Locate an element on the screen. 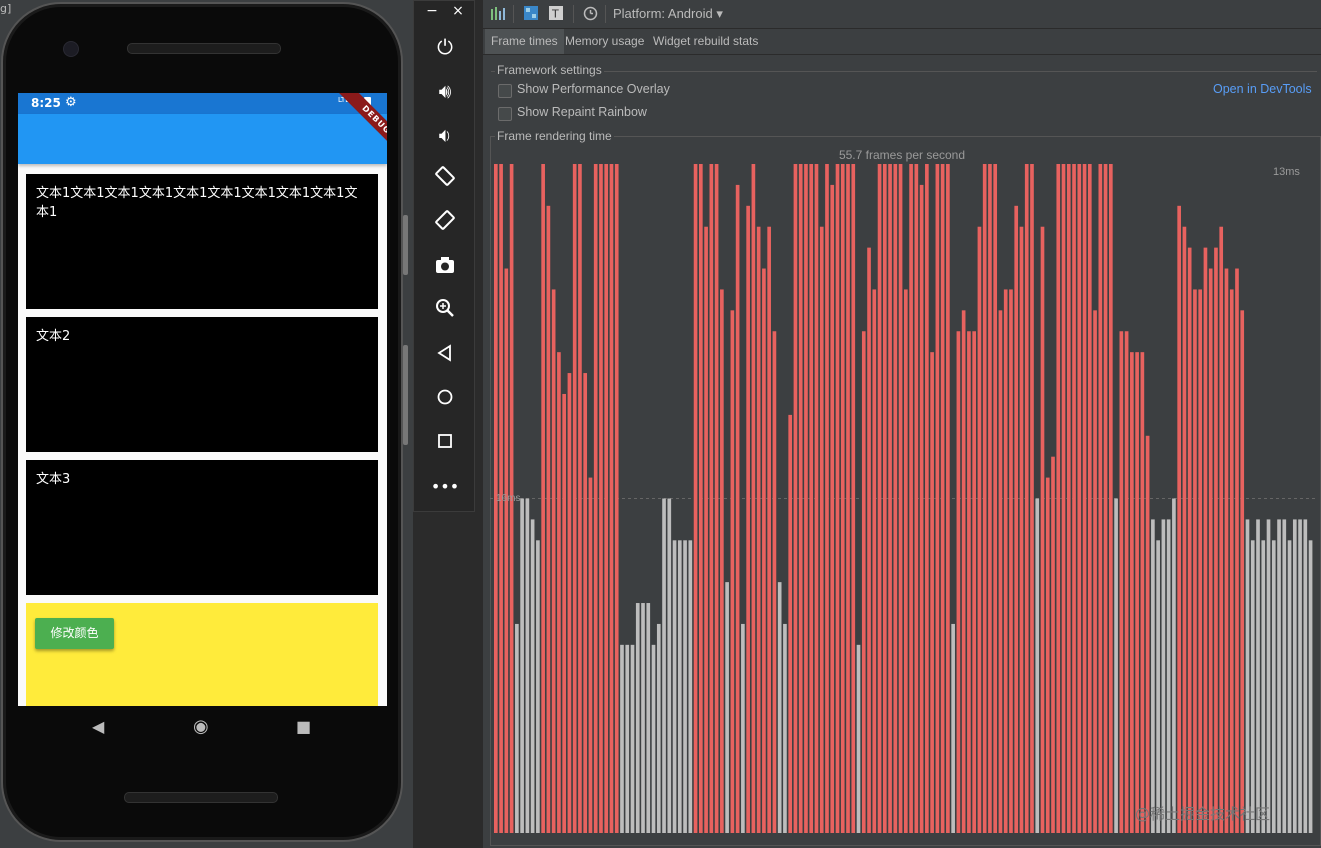 The image size is (1321, 848). repaint-rainbow-icon is located at coordinates (531, 14).